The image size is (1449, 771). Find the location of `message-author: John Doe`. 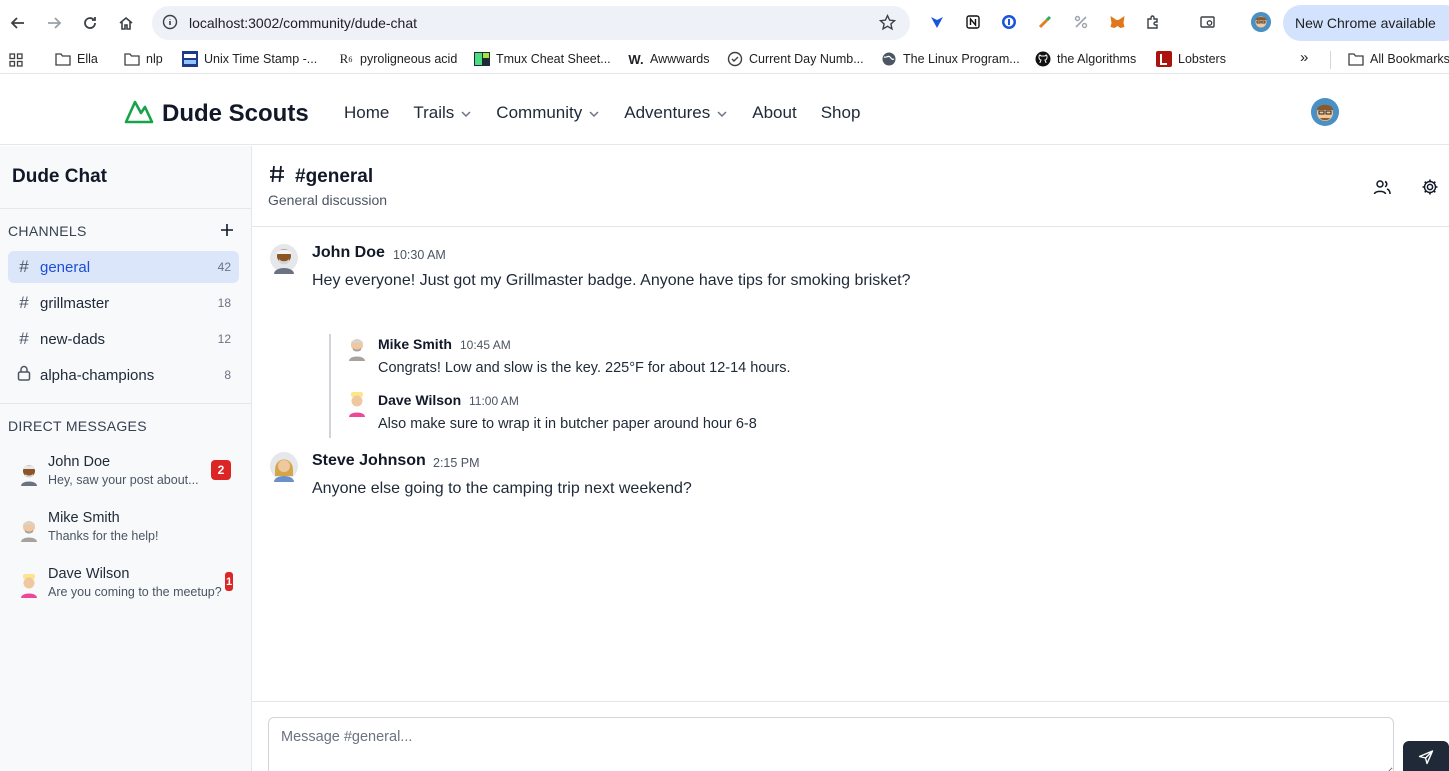

message-author: John Doe is located at coordinates (348, 253).